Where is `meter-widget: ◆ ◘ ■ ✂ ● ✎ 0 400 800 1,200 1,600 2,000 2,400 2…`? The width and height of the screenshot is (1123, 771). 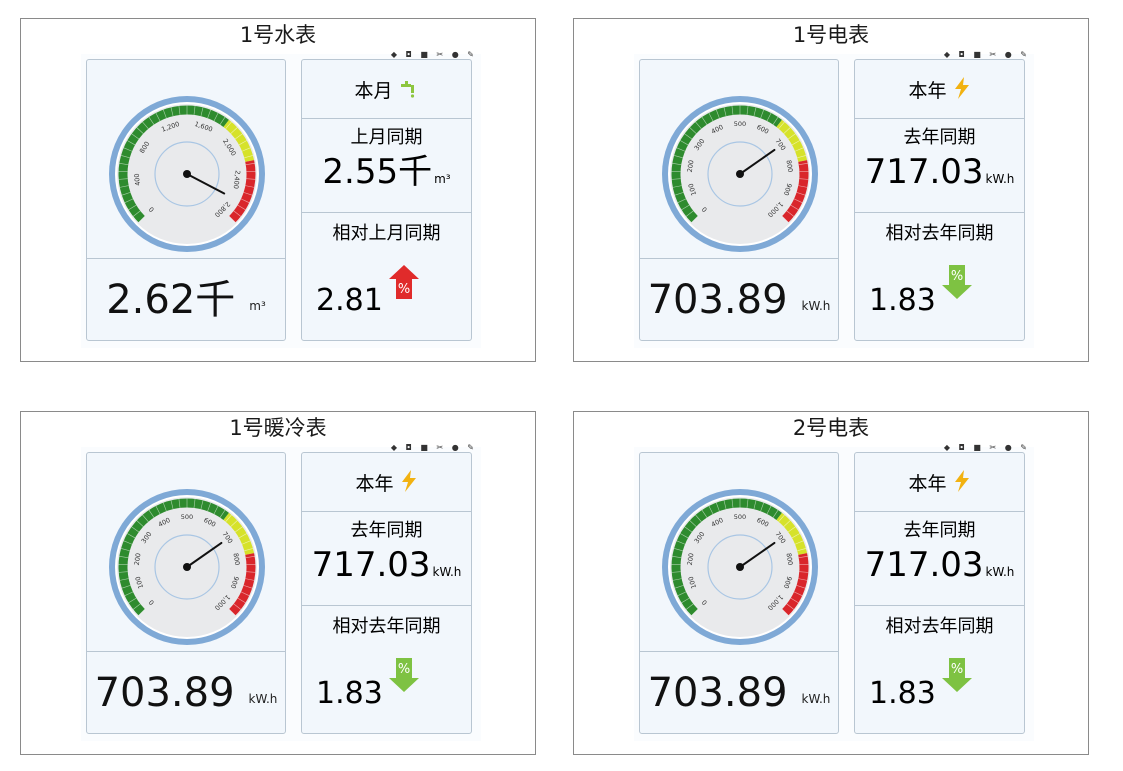
meter-widget: ◆ ◘ ■ ✂ ● ✎ 0 400 800 1,200 1,600 2,000 2,400 2… is located at coordinates (281, 199).